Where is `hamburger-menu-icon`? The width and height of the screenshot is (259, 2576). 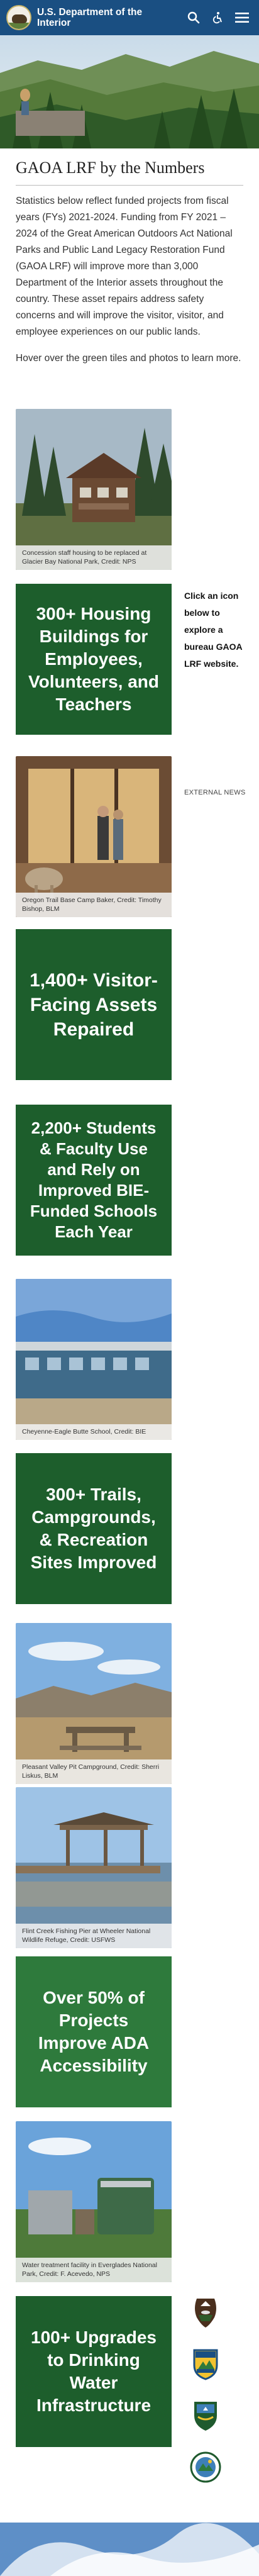
hamburger-menu-icon is located at coordinates (242, 17).